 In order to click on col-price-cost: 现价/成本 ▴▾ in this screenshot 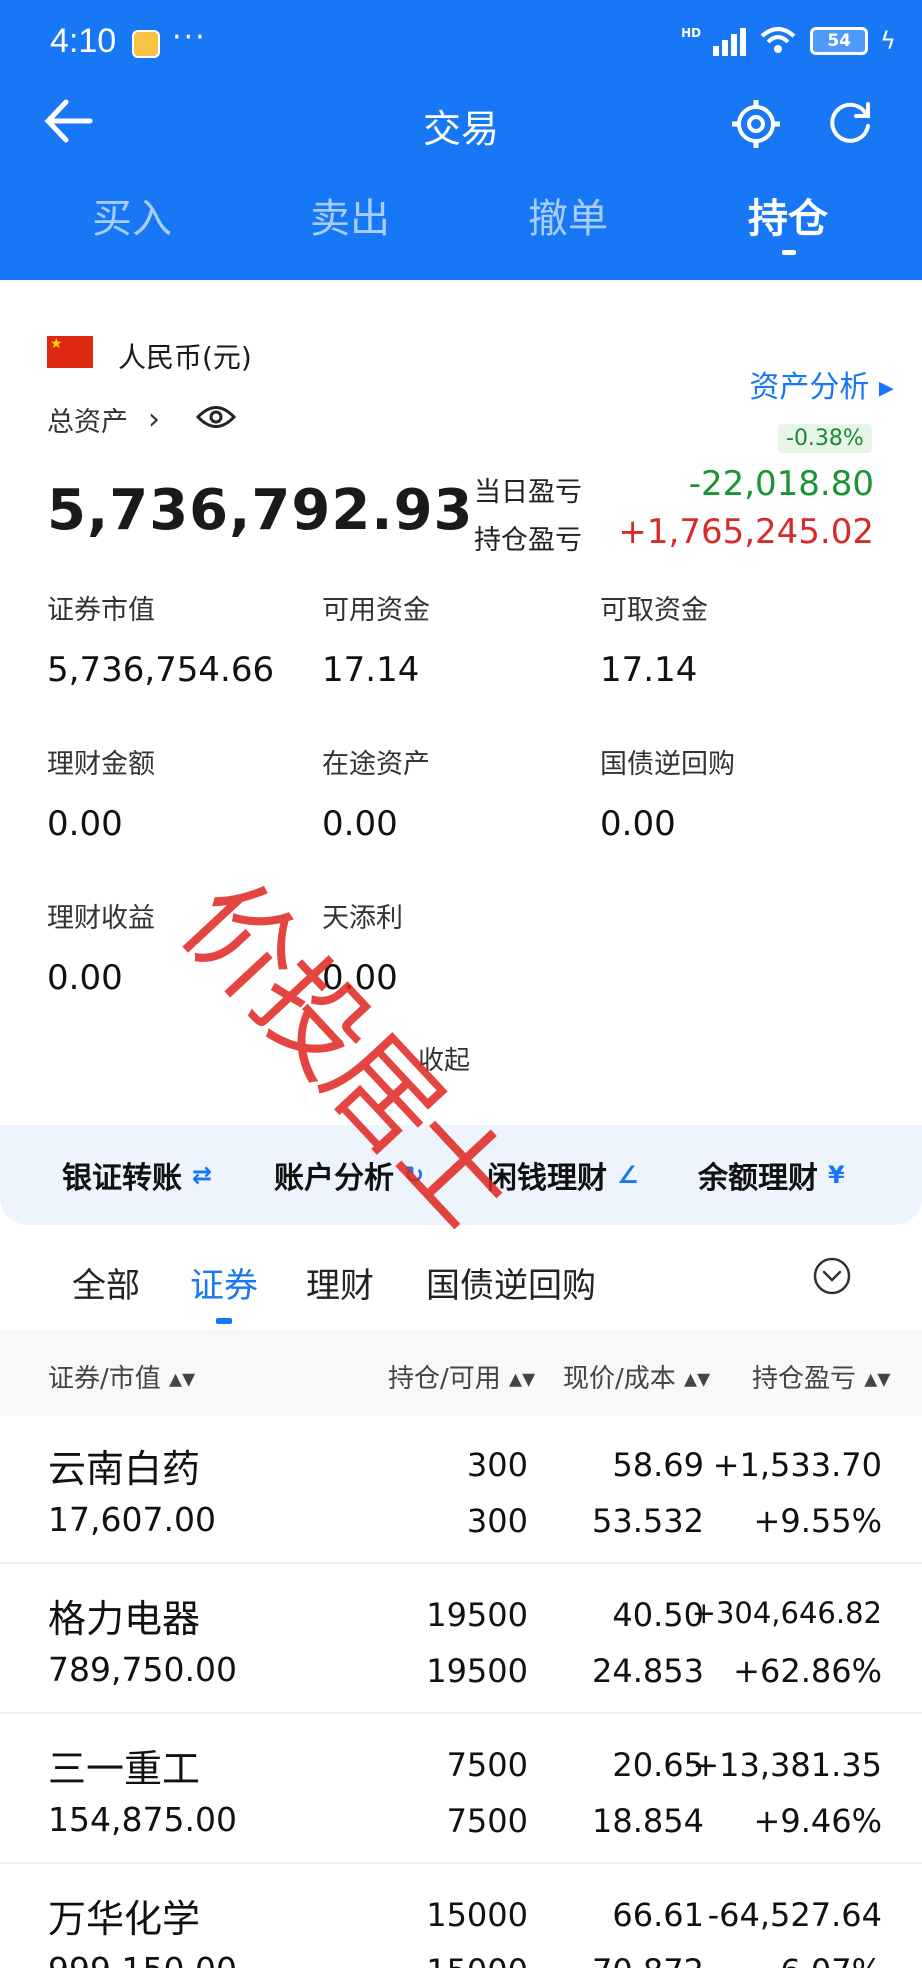, I will do `click(636, 1376)`.